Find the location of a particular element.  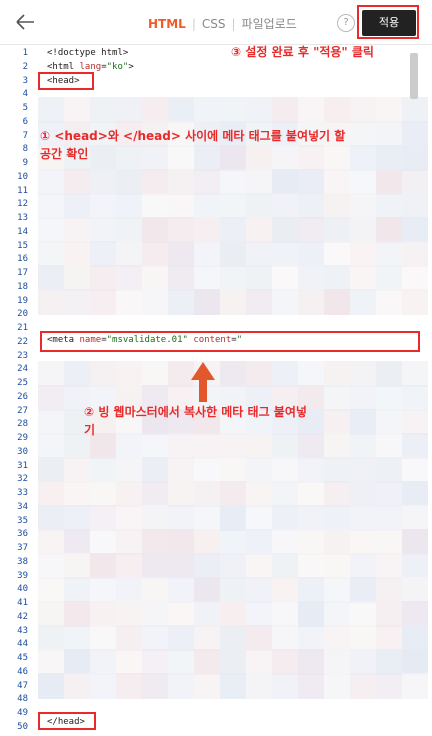

line-number: 31 is located at coordinates (22, 465).